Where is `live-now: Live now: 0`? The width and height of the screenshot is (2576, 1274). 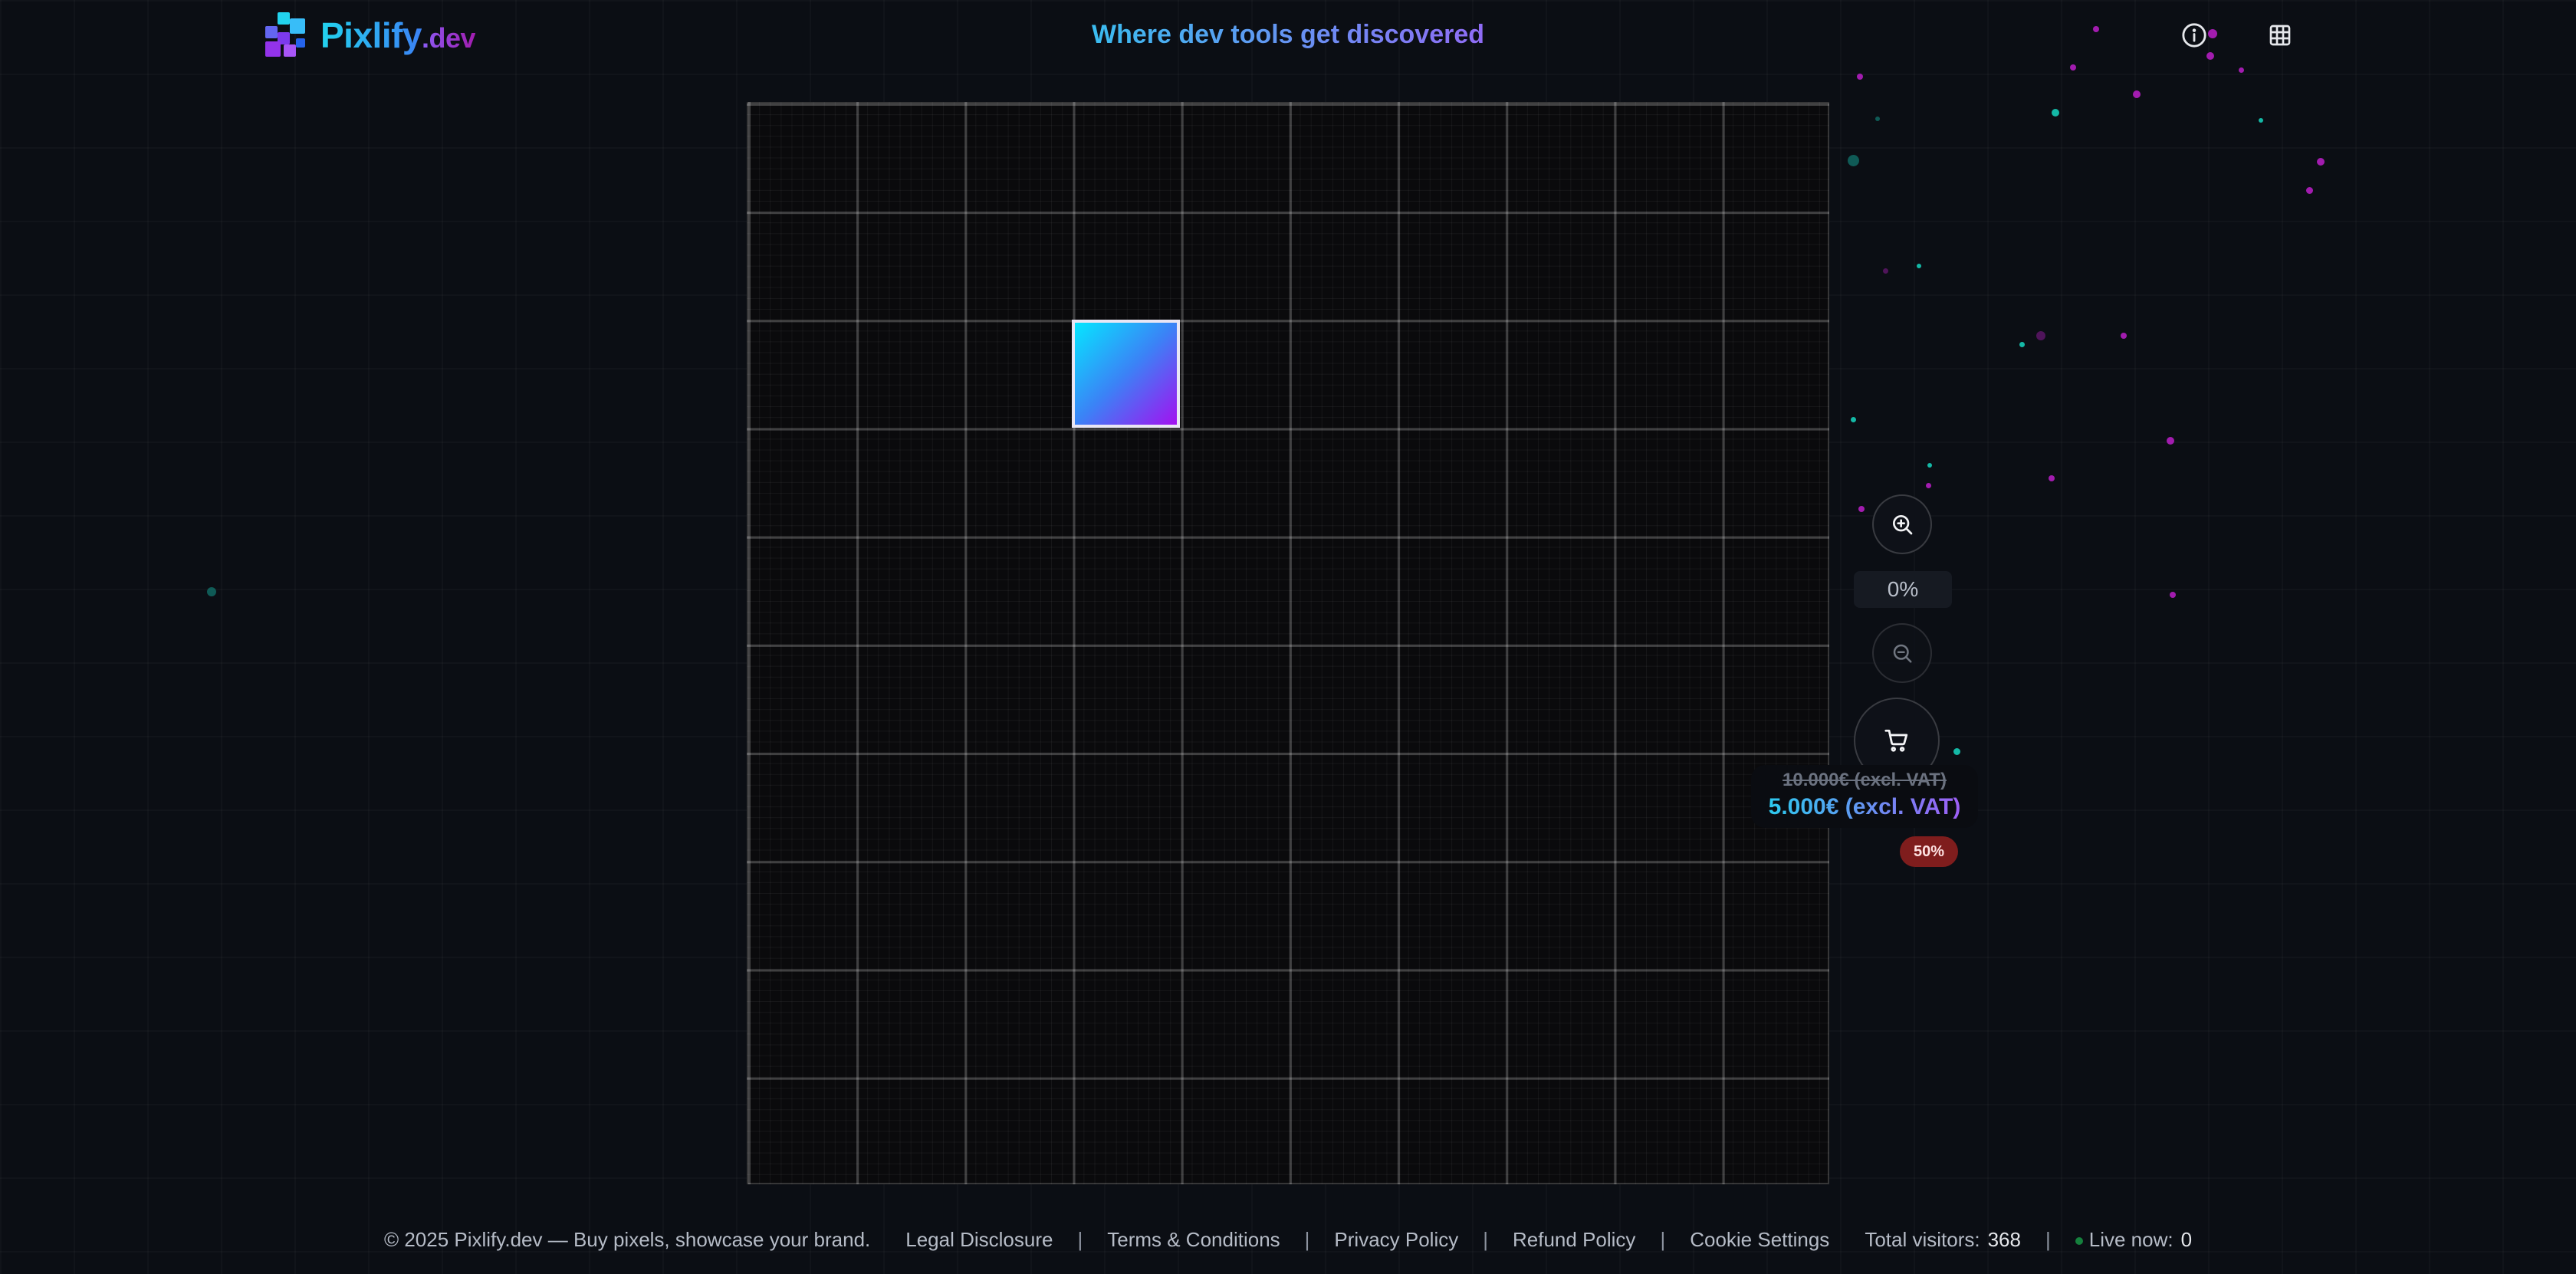
live-now: Live now: 0 is located at coordinates (2134, 1240).